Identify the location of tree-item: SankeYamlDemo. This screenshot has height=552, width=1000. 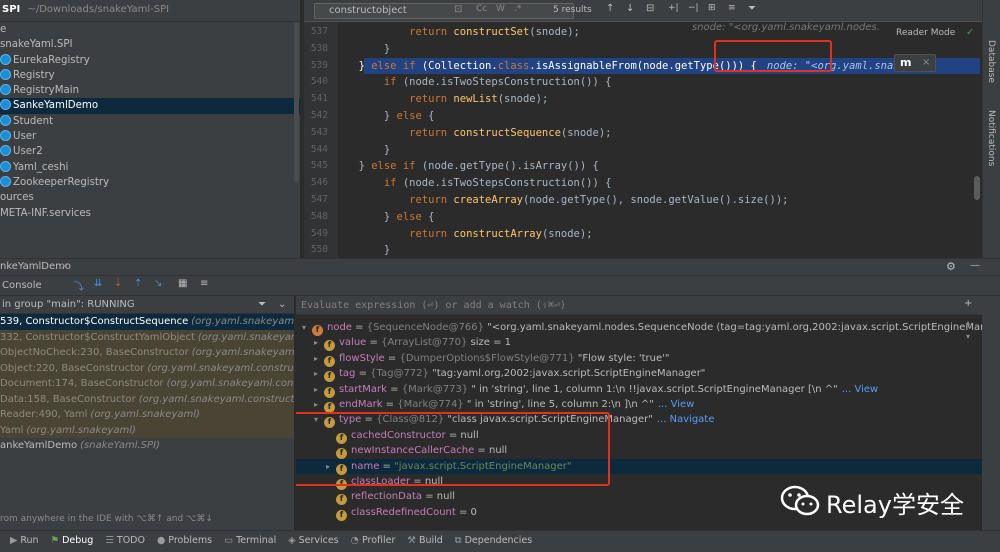
(150, 106).